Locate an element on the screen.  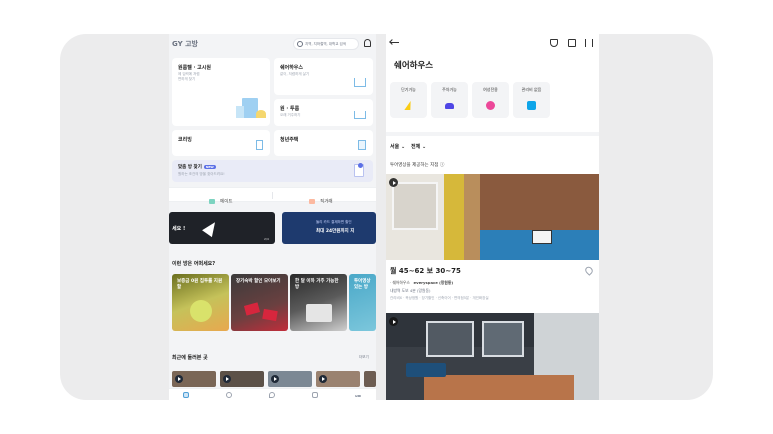
promo-text: 둘리 카드 결제하면 할인 is located at coordinates (334, 222).